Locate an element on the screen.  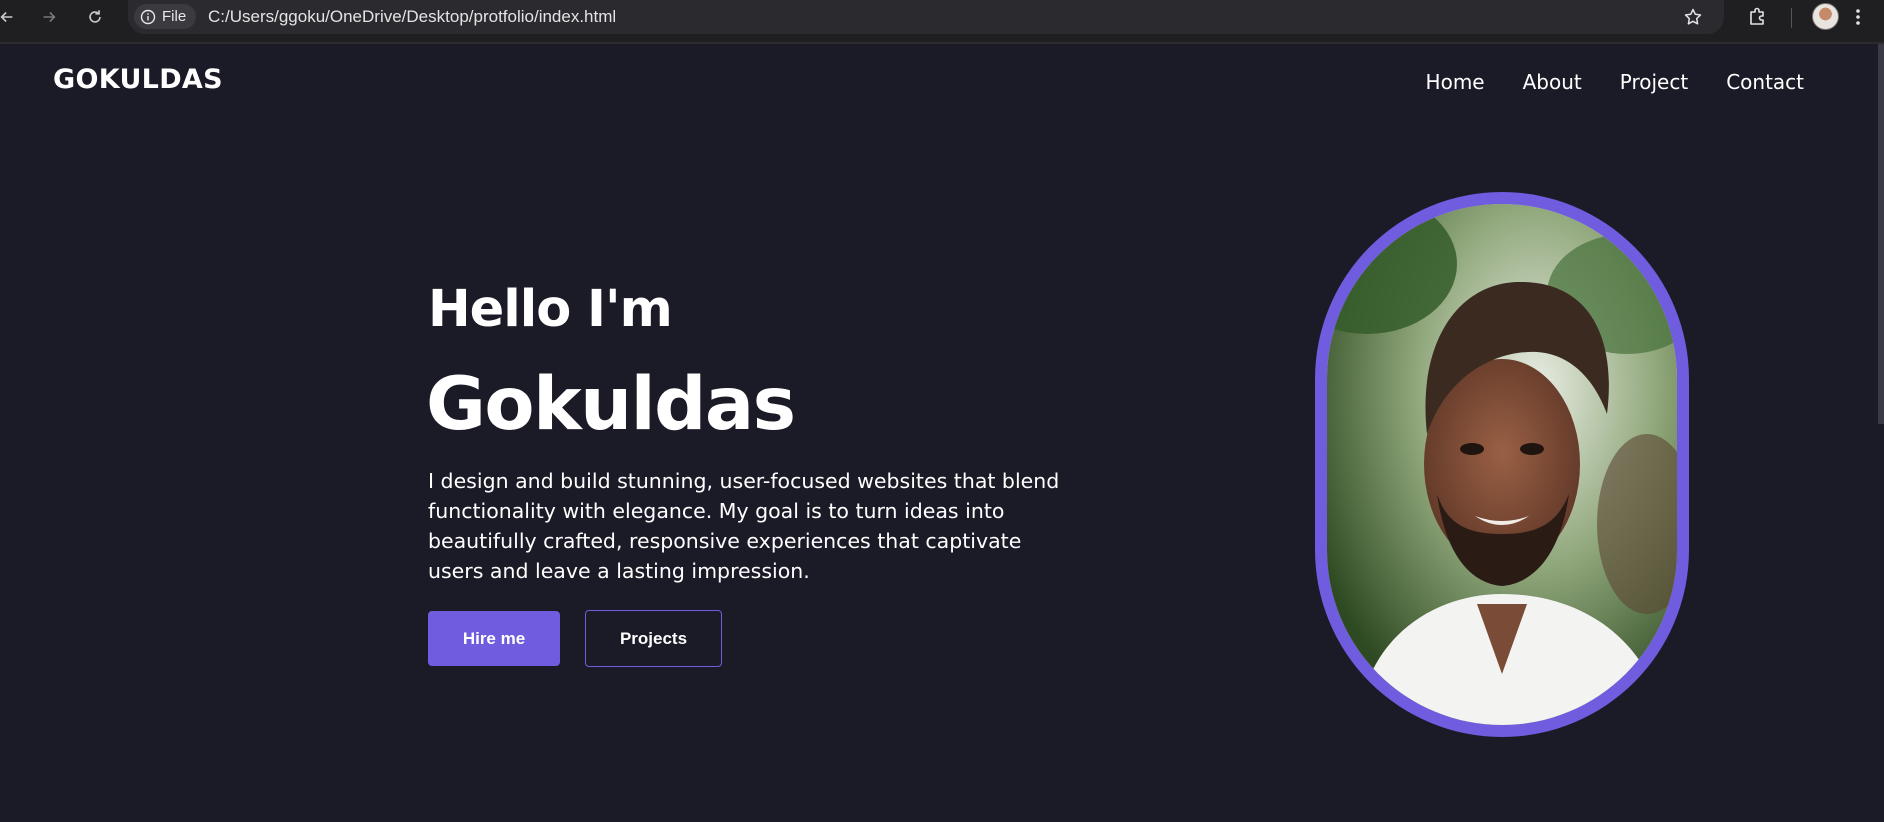
portrait-frame is located at coordinates (1502, 464).